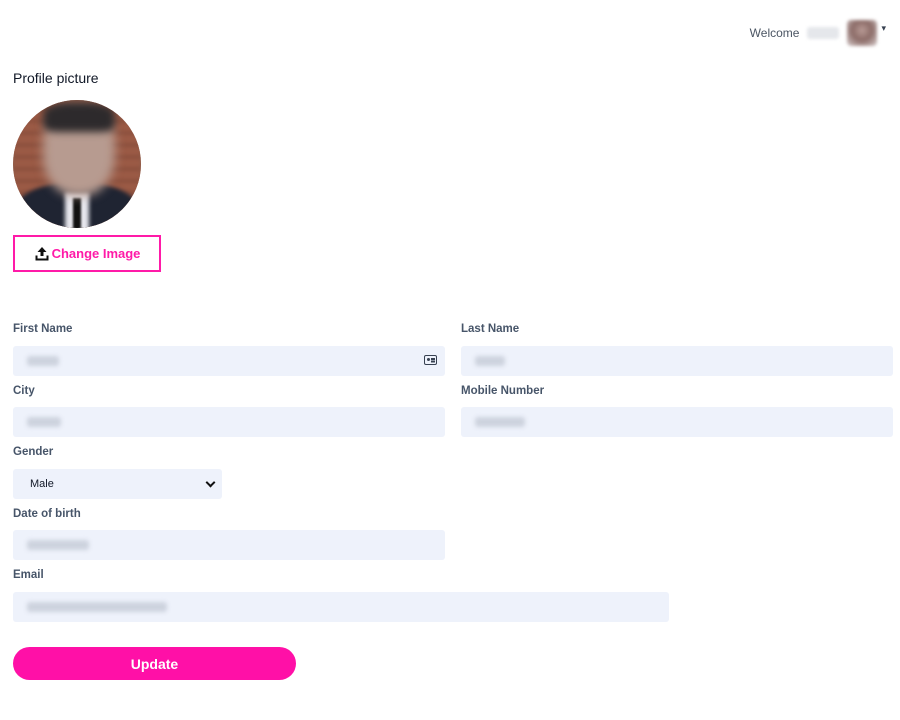 This screenshot has height=720, width=900. What do you see at coordinates (56, 78) in the screenshot?
I see `profile-picture-heading: Profile picture` at bounding box center [56, 78].